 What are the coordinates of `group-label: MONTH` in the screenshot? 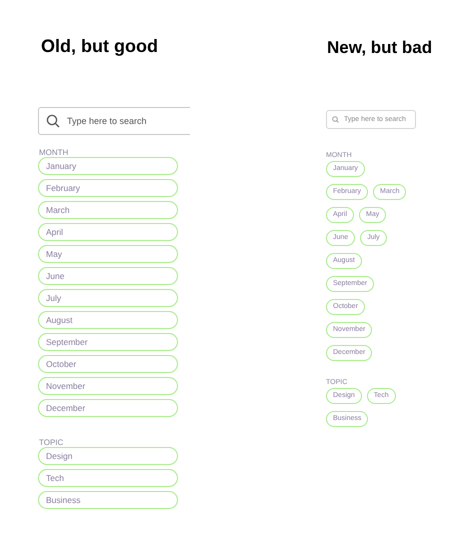 It's located at (54, 152).